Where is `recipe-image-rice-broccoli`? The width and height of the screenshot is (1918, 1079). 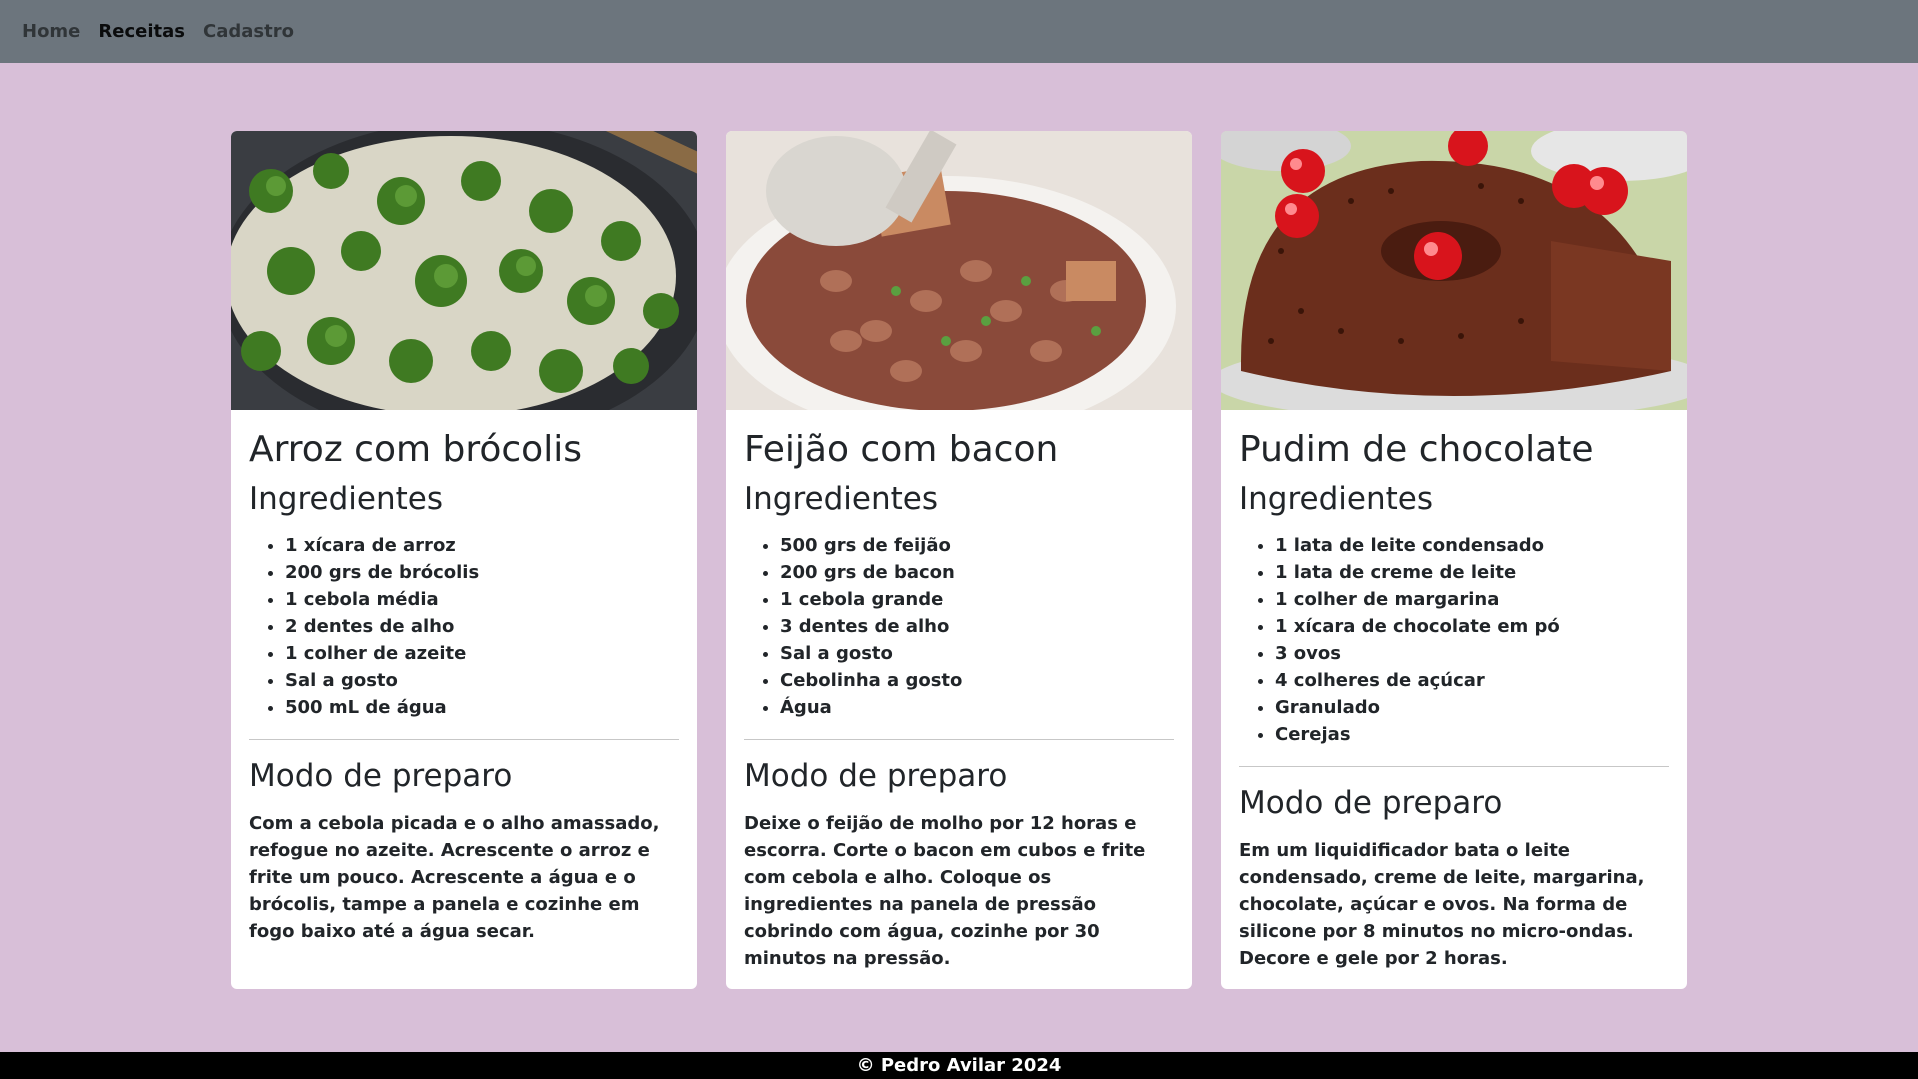
recipe-image-rice-broccoli is located at coordinates (464, 270).